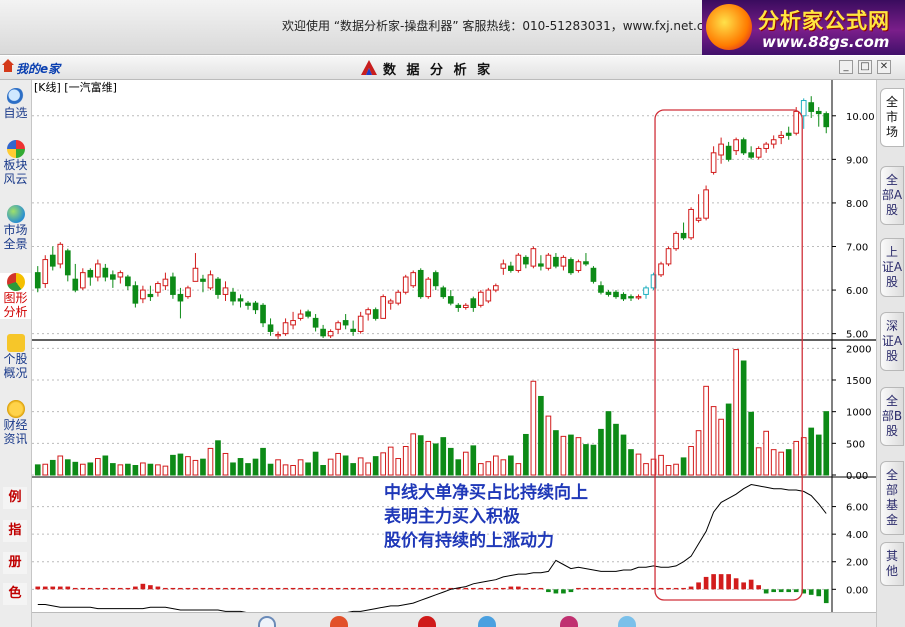 This screenshot has height=627, width=905. What do you see at coordinates (15, 423) in the screenshot?
I see `nav-item-finance-news: 财经资讯` at bounding box center [15, 423].